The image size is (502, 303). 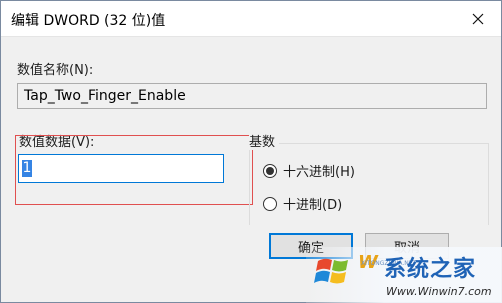 I want to click on radio-decimal-label: 十进制(D), so click(x=313, y=205).